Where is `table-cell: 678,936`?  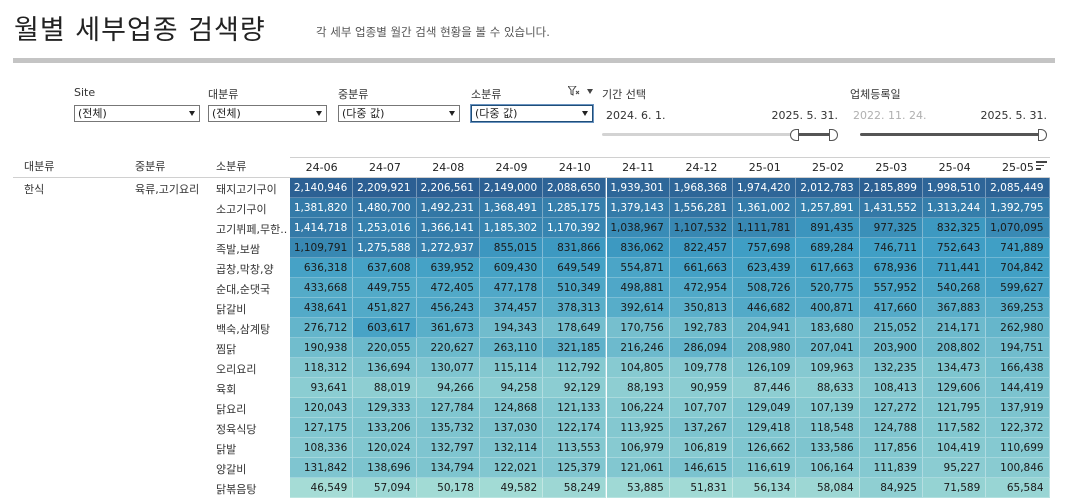
table-cell: 678,936 is located at coordinates (891, 268).